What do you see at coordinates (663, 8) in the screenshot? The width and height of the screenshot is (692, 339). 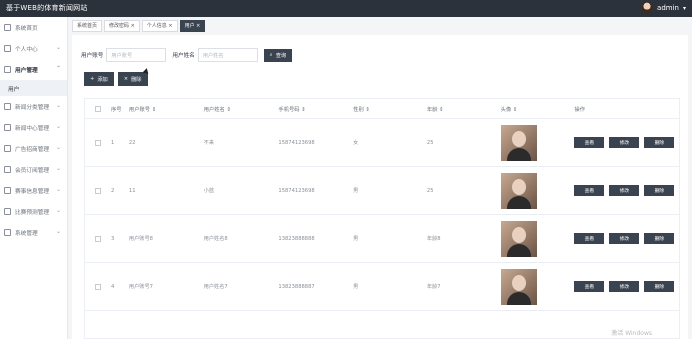 I see `user-menu: admin ▾` at bounding box center [663, 8].